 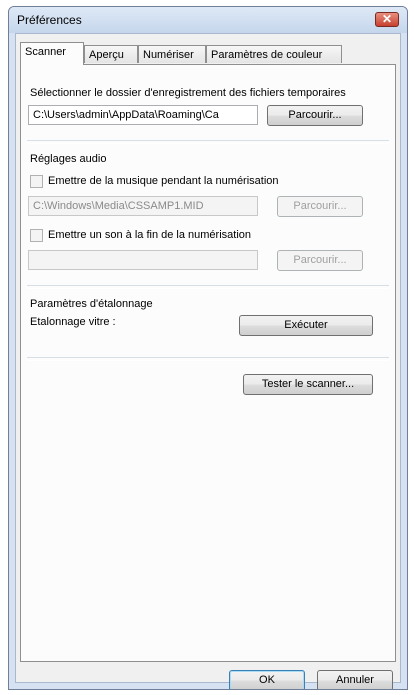 What do you see at coordinates (143, 115) in the screenshot?
I see `temp-folder-input: C:\Users\admin\AppData\Roaming\Ca` at bounding box center [143, 115].